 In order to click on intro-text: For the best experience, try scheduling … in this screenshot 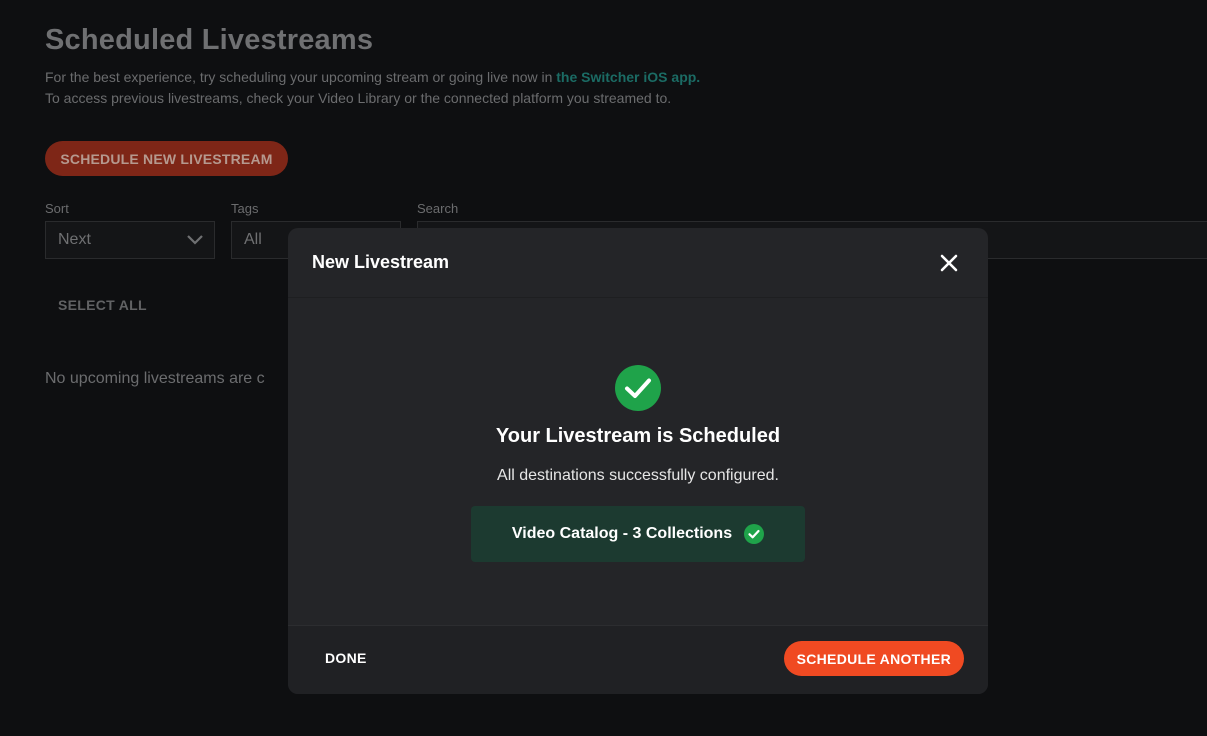, I will do `click(372, 88)`.